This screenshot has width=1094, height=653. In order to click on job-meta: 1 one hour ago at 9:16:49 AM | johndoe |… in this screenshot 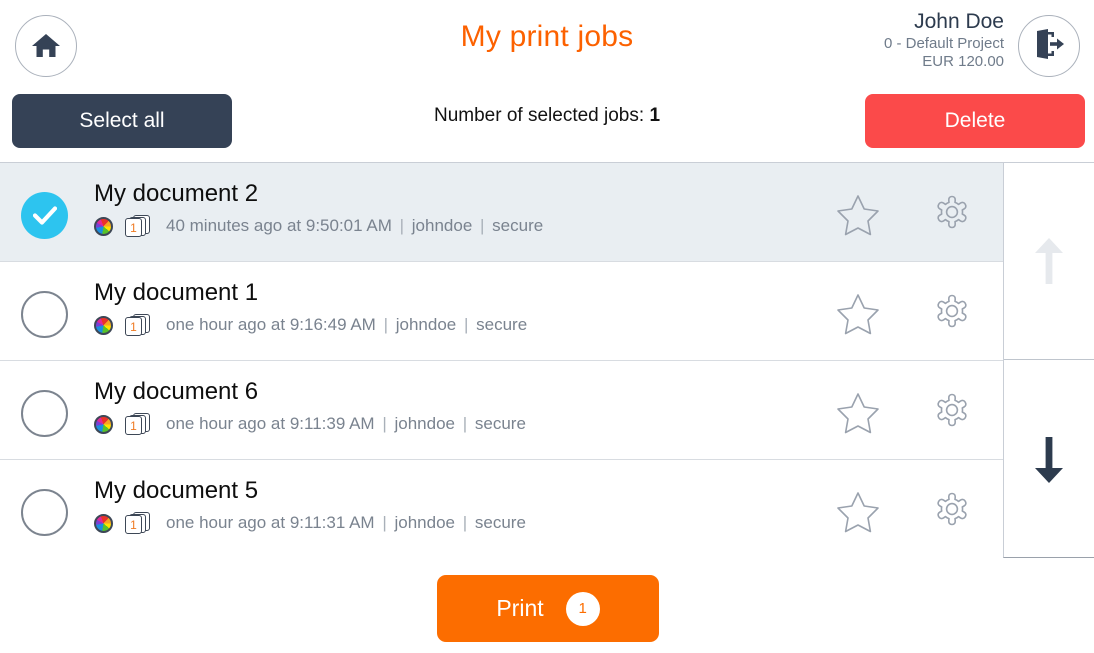, I will do `click(310, 325)`.